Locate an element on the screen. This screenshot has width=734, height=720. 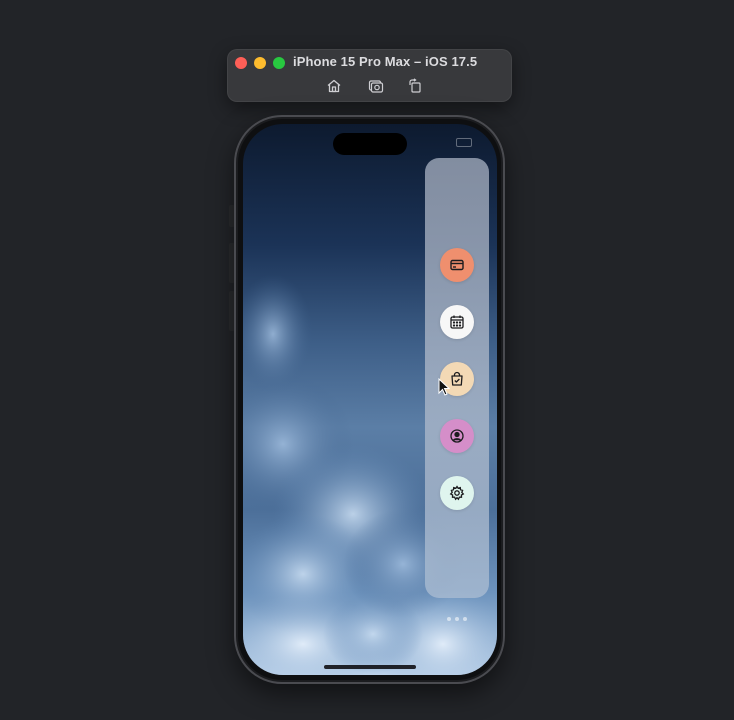
gear-icon is located at coordinates (457, 493).